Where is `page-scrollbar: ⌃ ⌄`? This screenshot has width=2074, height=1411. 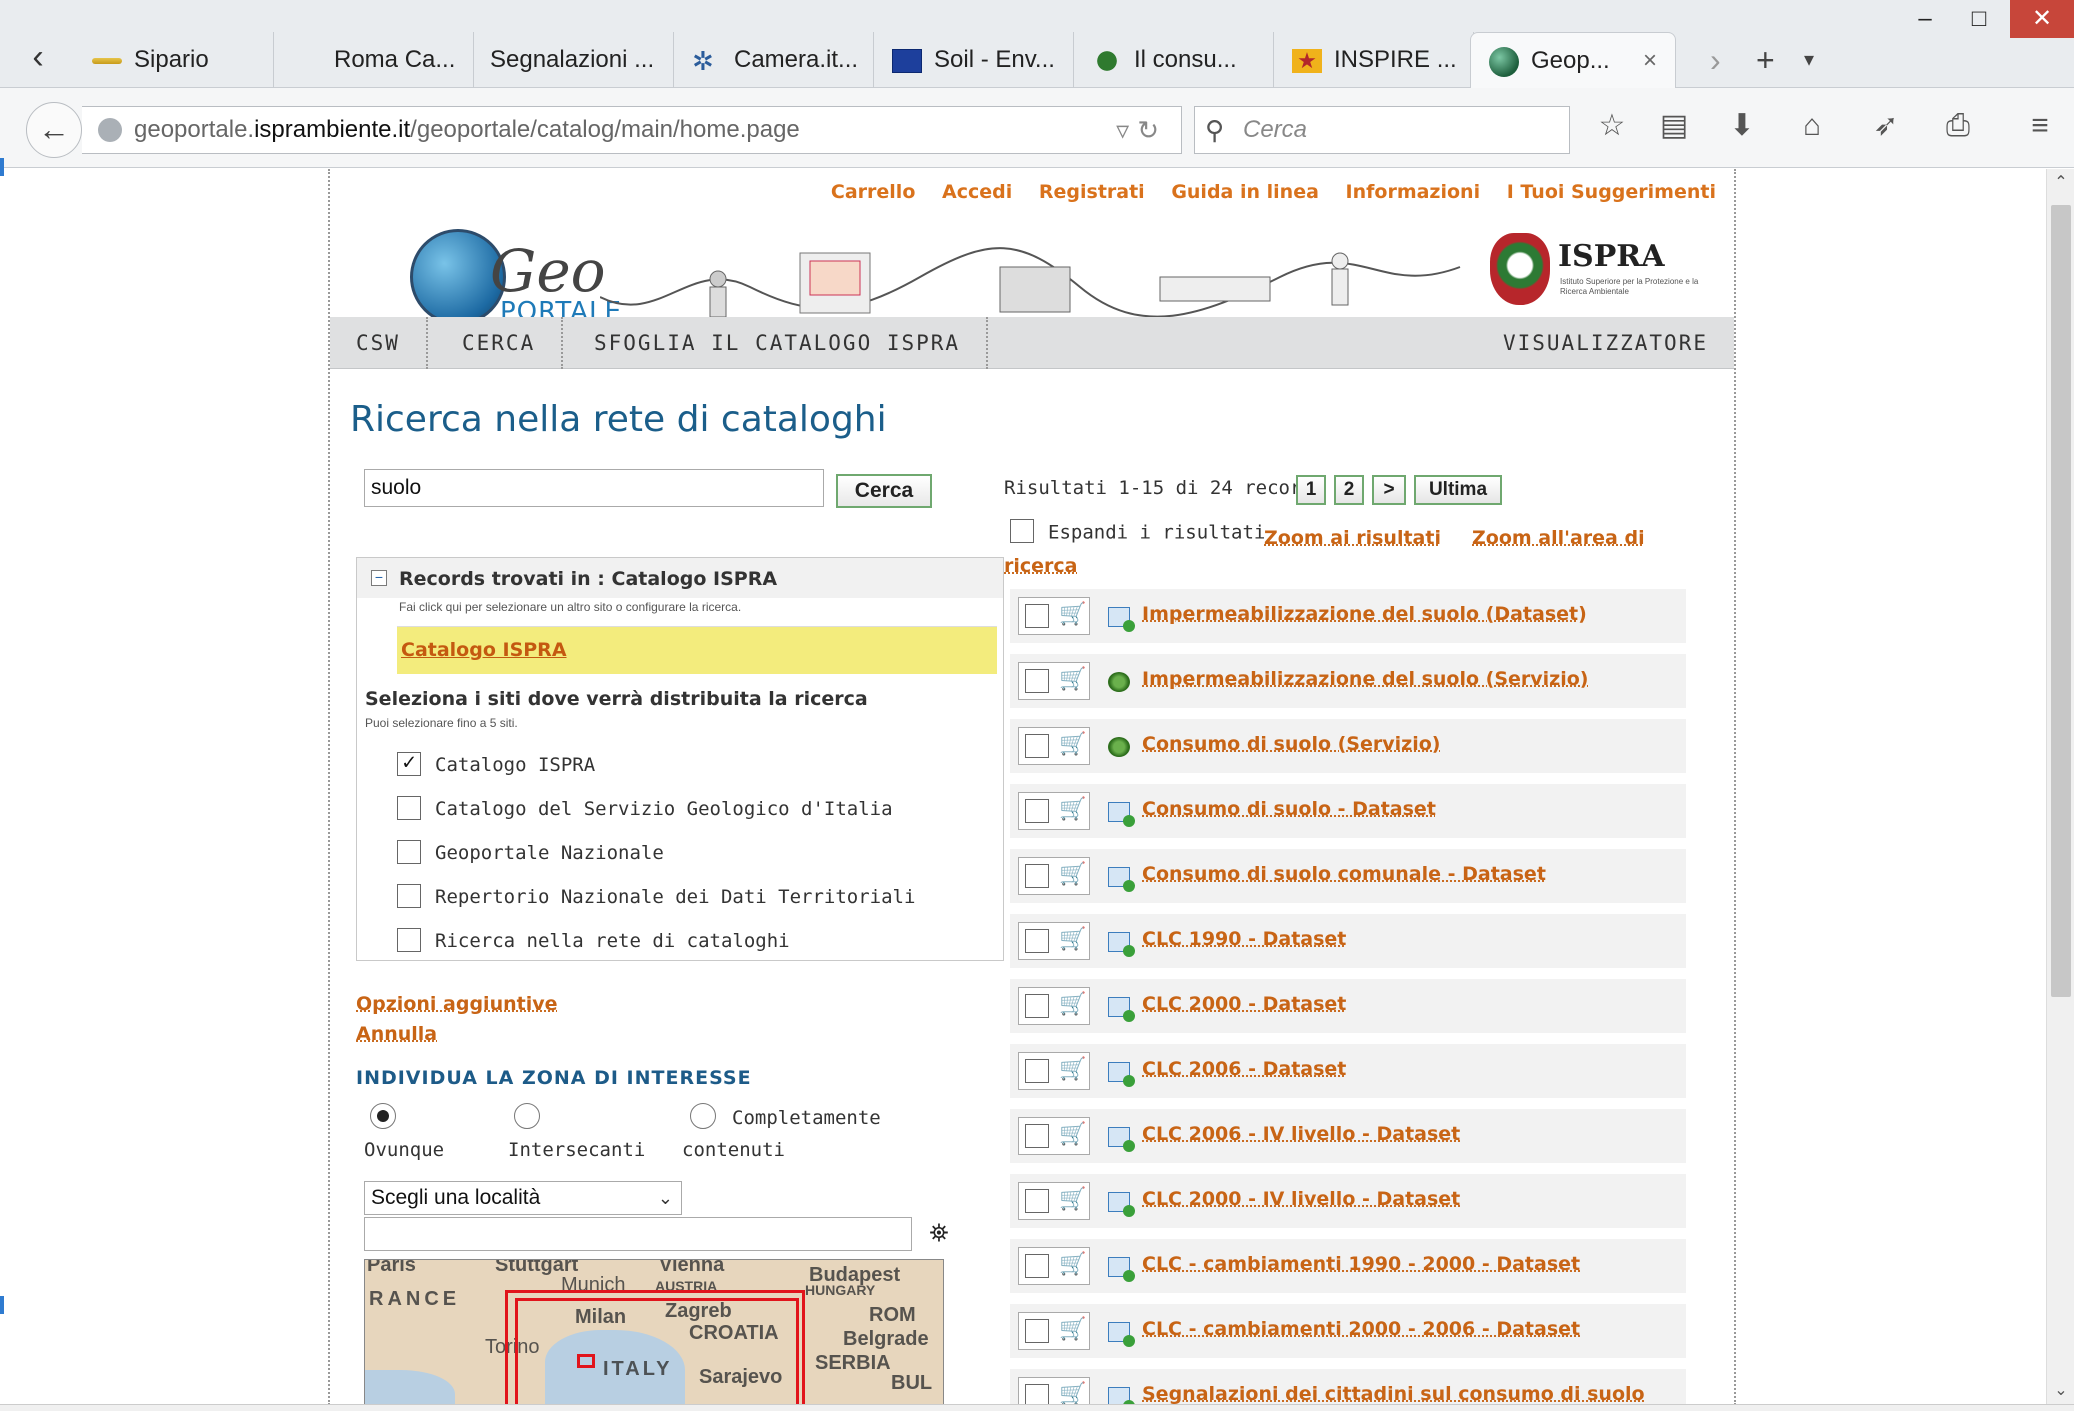 page-scrollbar: ⌃ ⌄ is located at coordinates (2060, 787).